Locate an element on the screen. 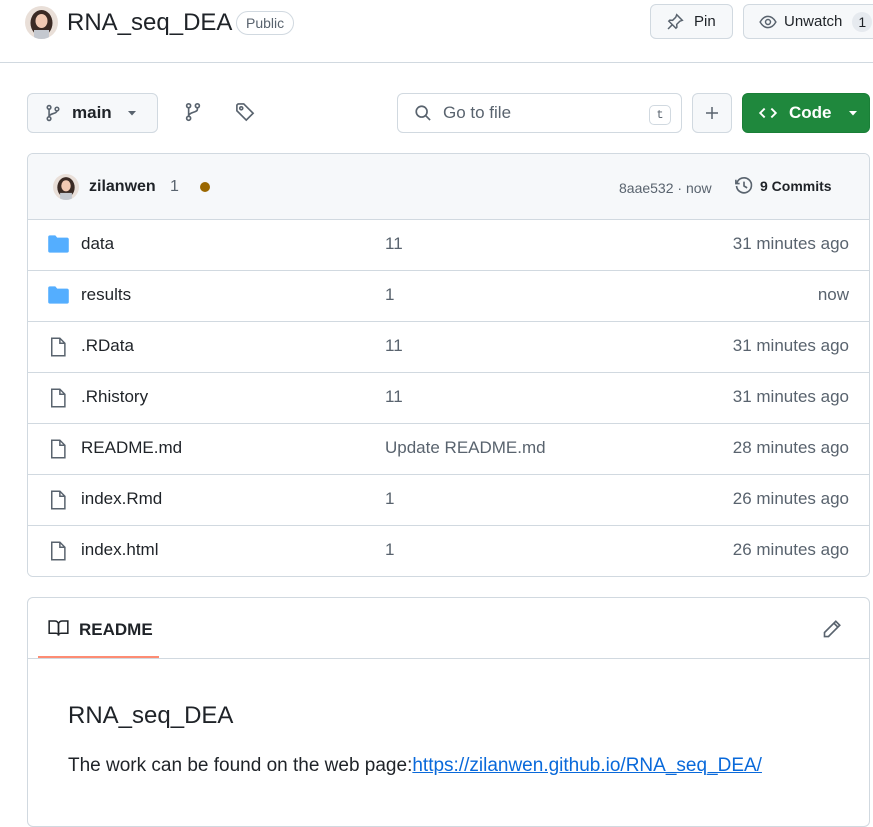 The height and width of the screenshot is (827, 873). file-row-data: data 11 31 minutes ago is located at coordinates (448, 245).